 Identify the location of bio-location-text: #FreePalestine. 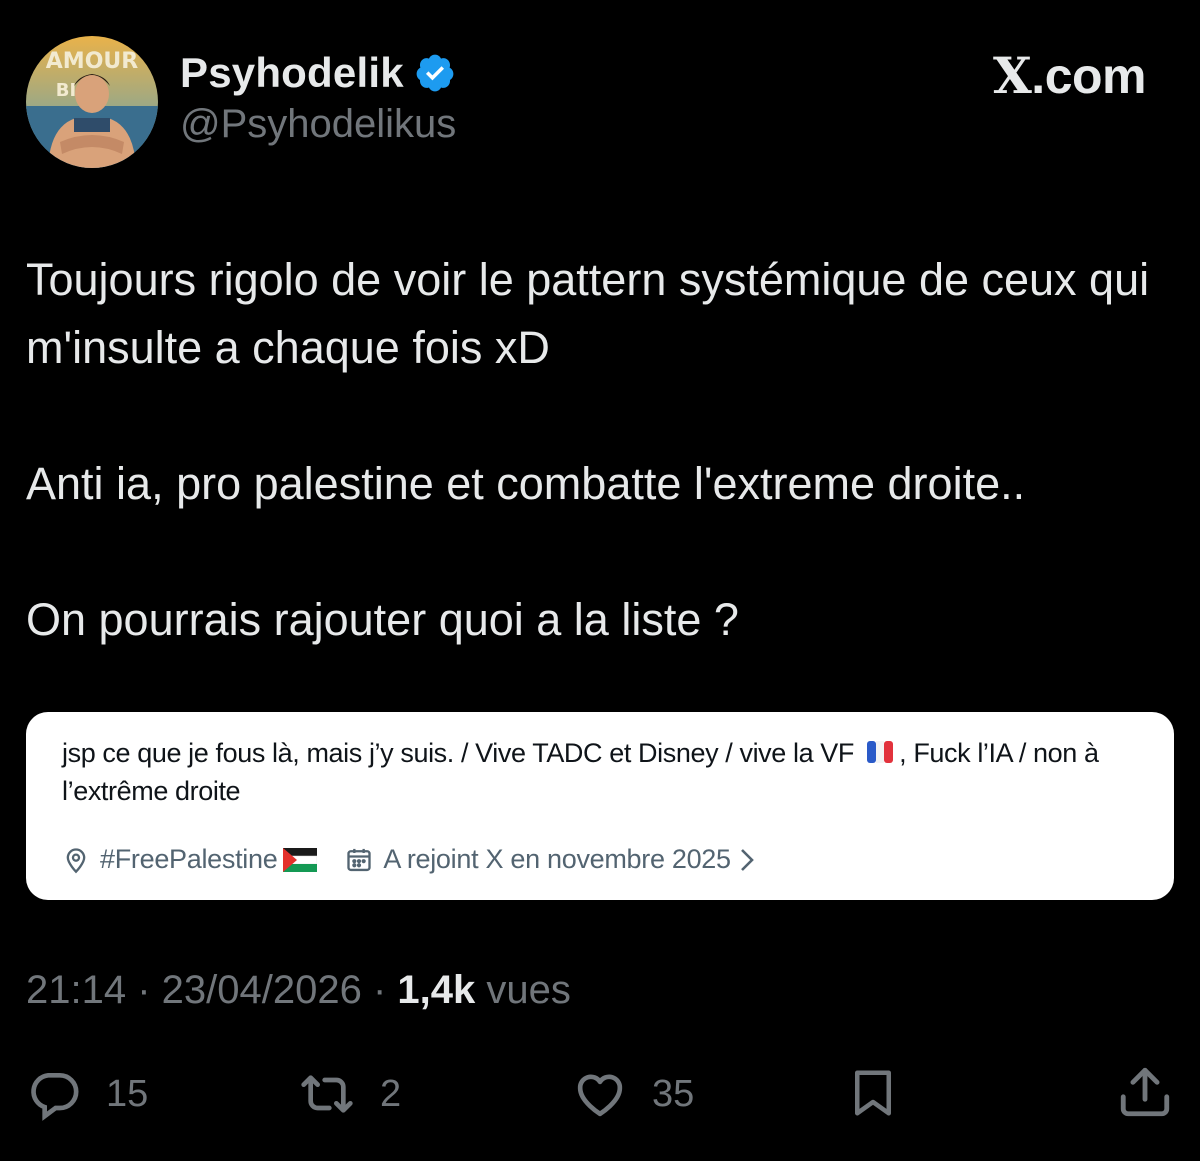
(189, 859).